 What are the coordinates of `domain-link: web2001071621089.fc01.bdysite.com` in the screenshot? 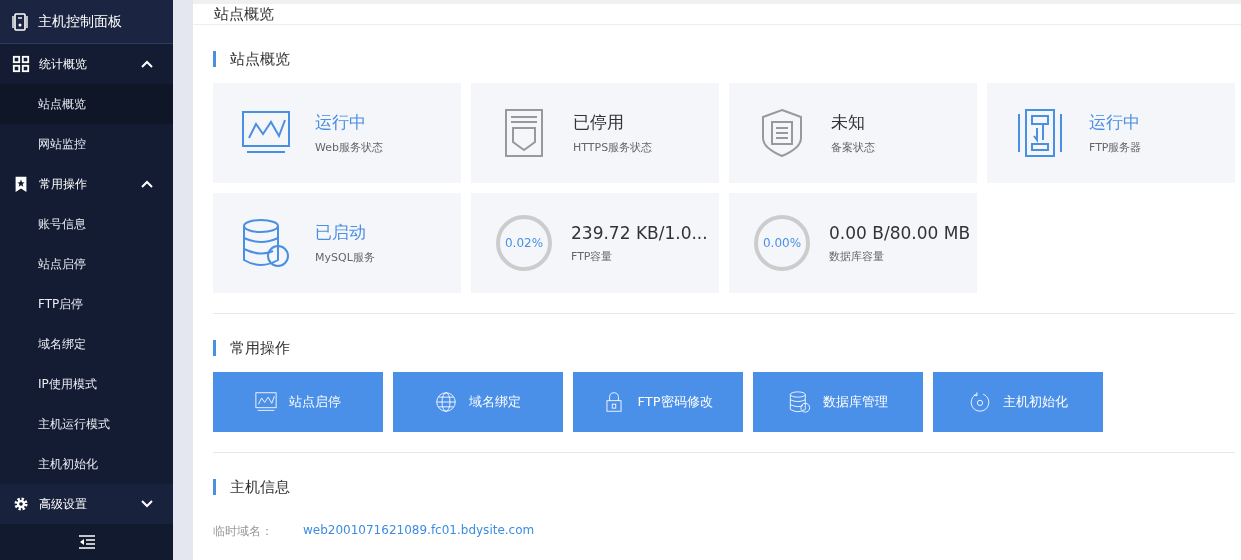 It's located at (419, 531).